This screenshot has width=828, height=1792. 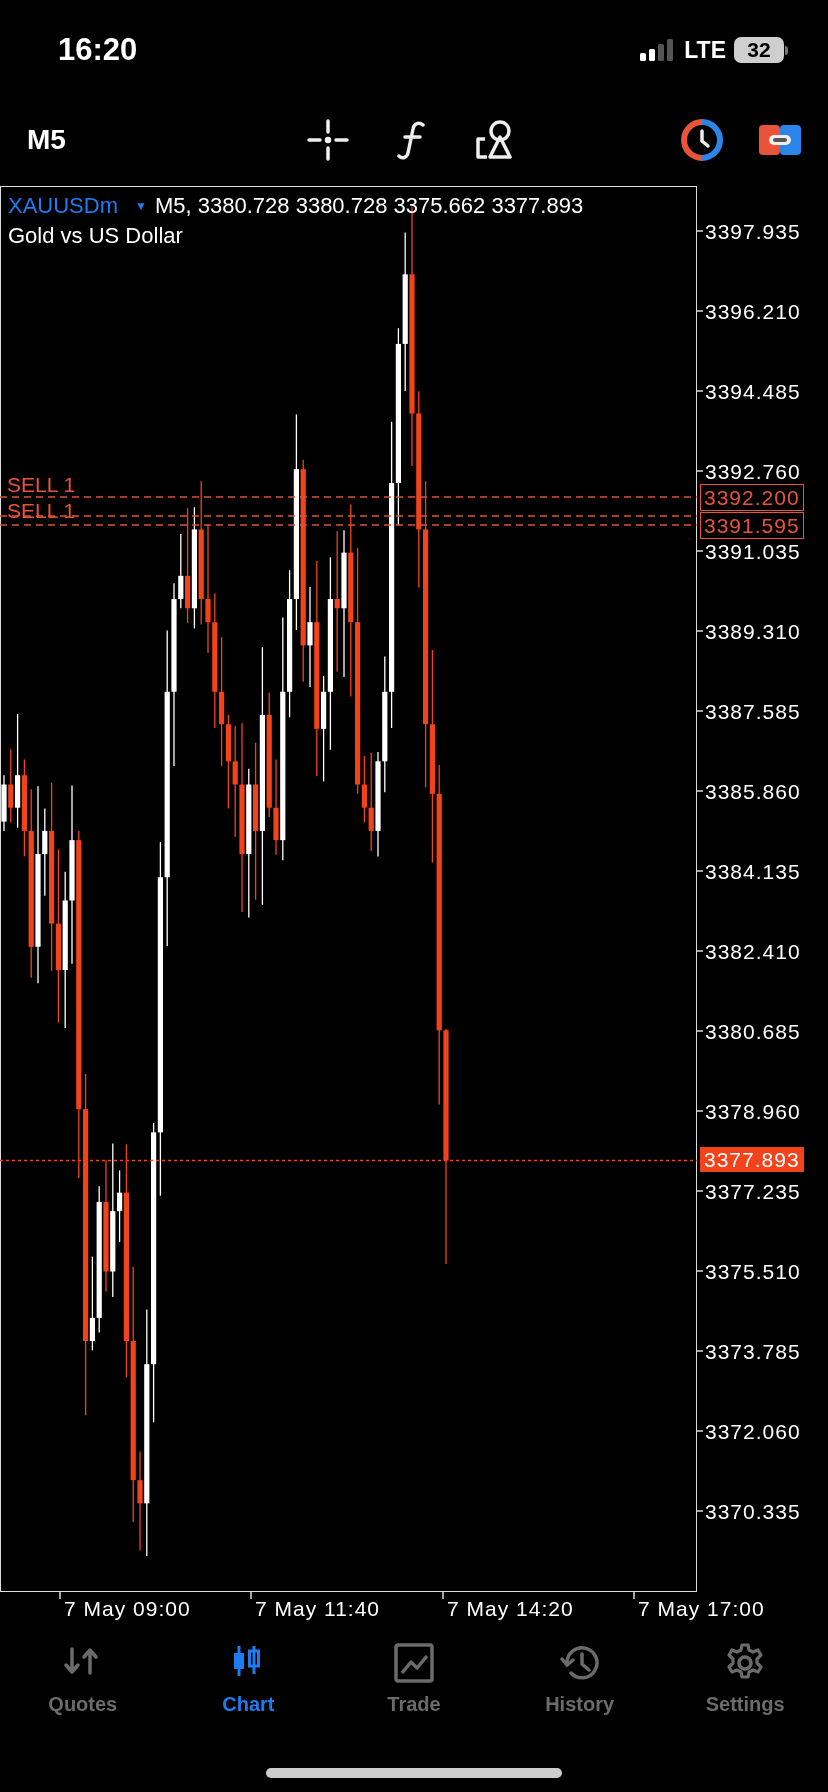 What do you see at coordinates (780, 140) in the screenshot?
I see `toggle-icon` at bounding box center [780, 140].